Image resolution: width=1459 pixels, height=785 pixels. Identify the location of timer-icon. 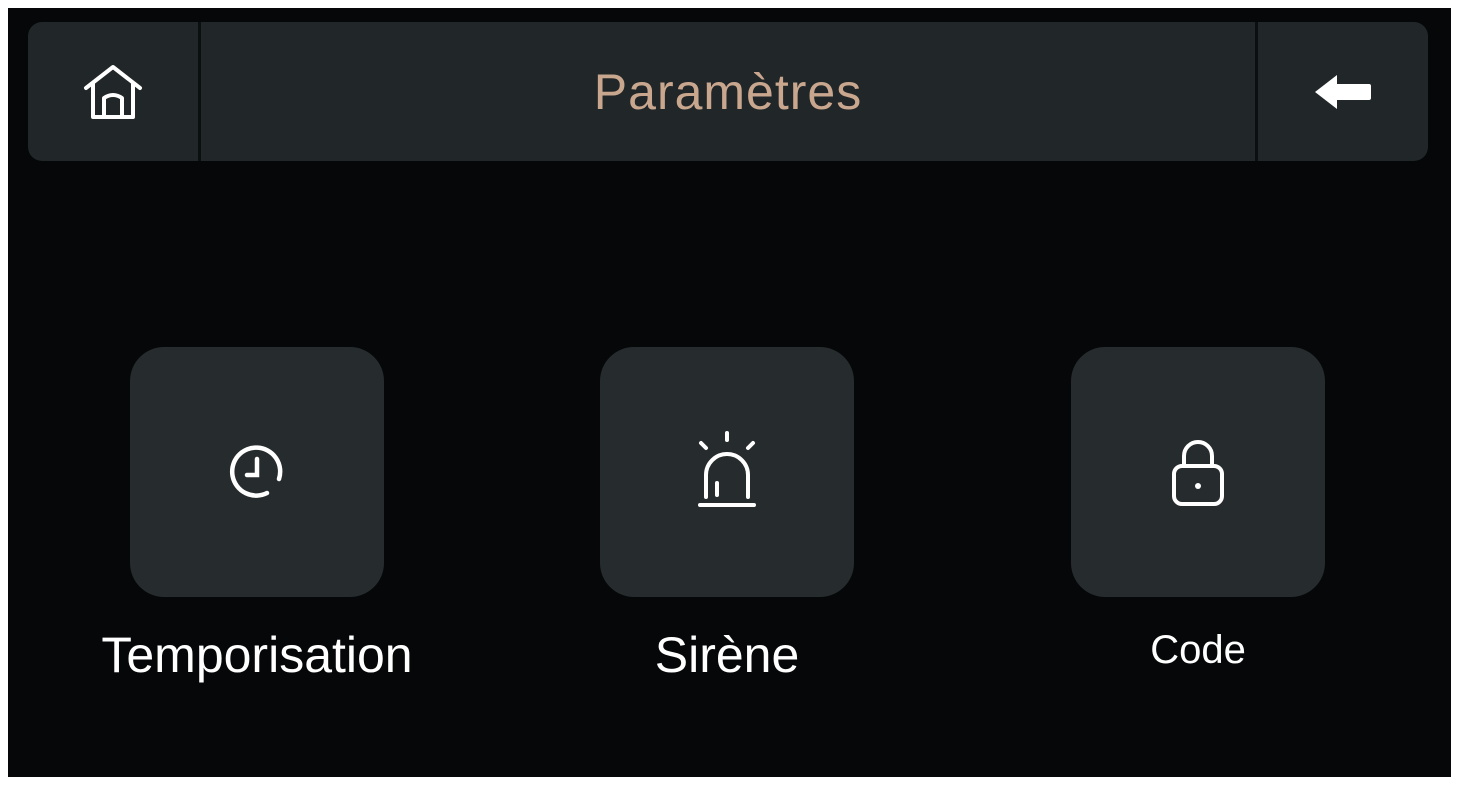
(256, 471).